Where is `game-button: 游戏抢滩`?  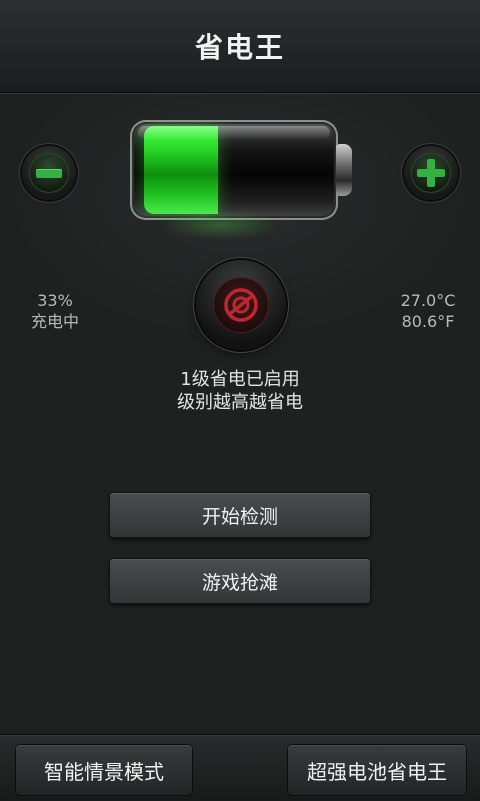
game-button: 游戏抢滩 is located at coordinates (240, 581).